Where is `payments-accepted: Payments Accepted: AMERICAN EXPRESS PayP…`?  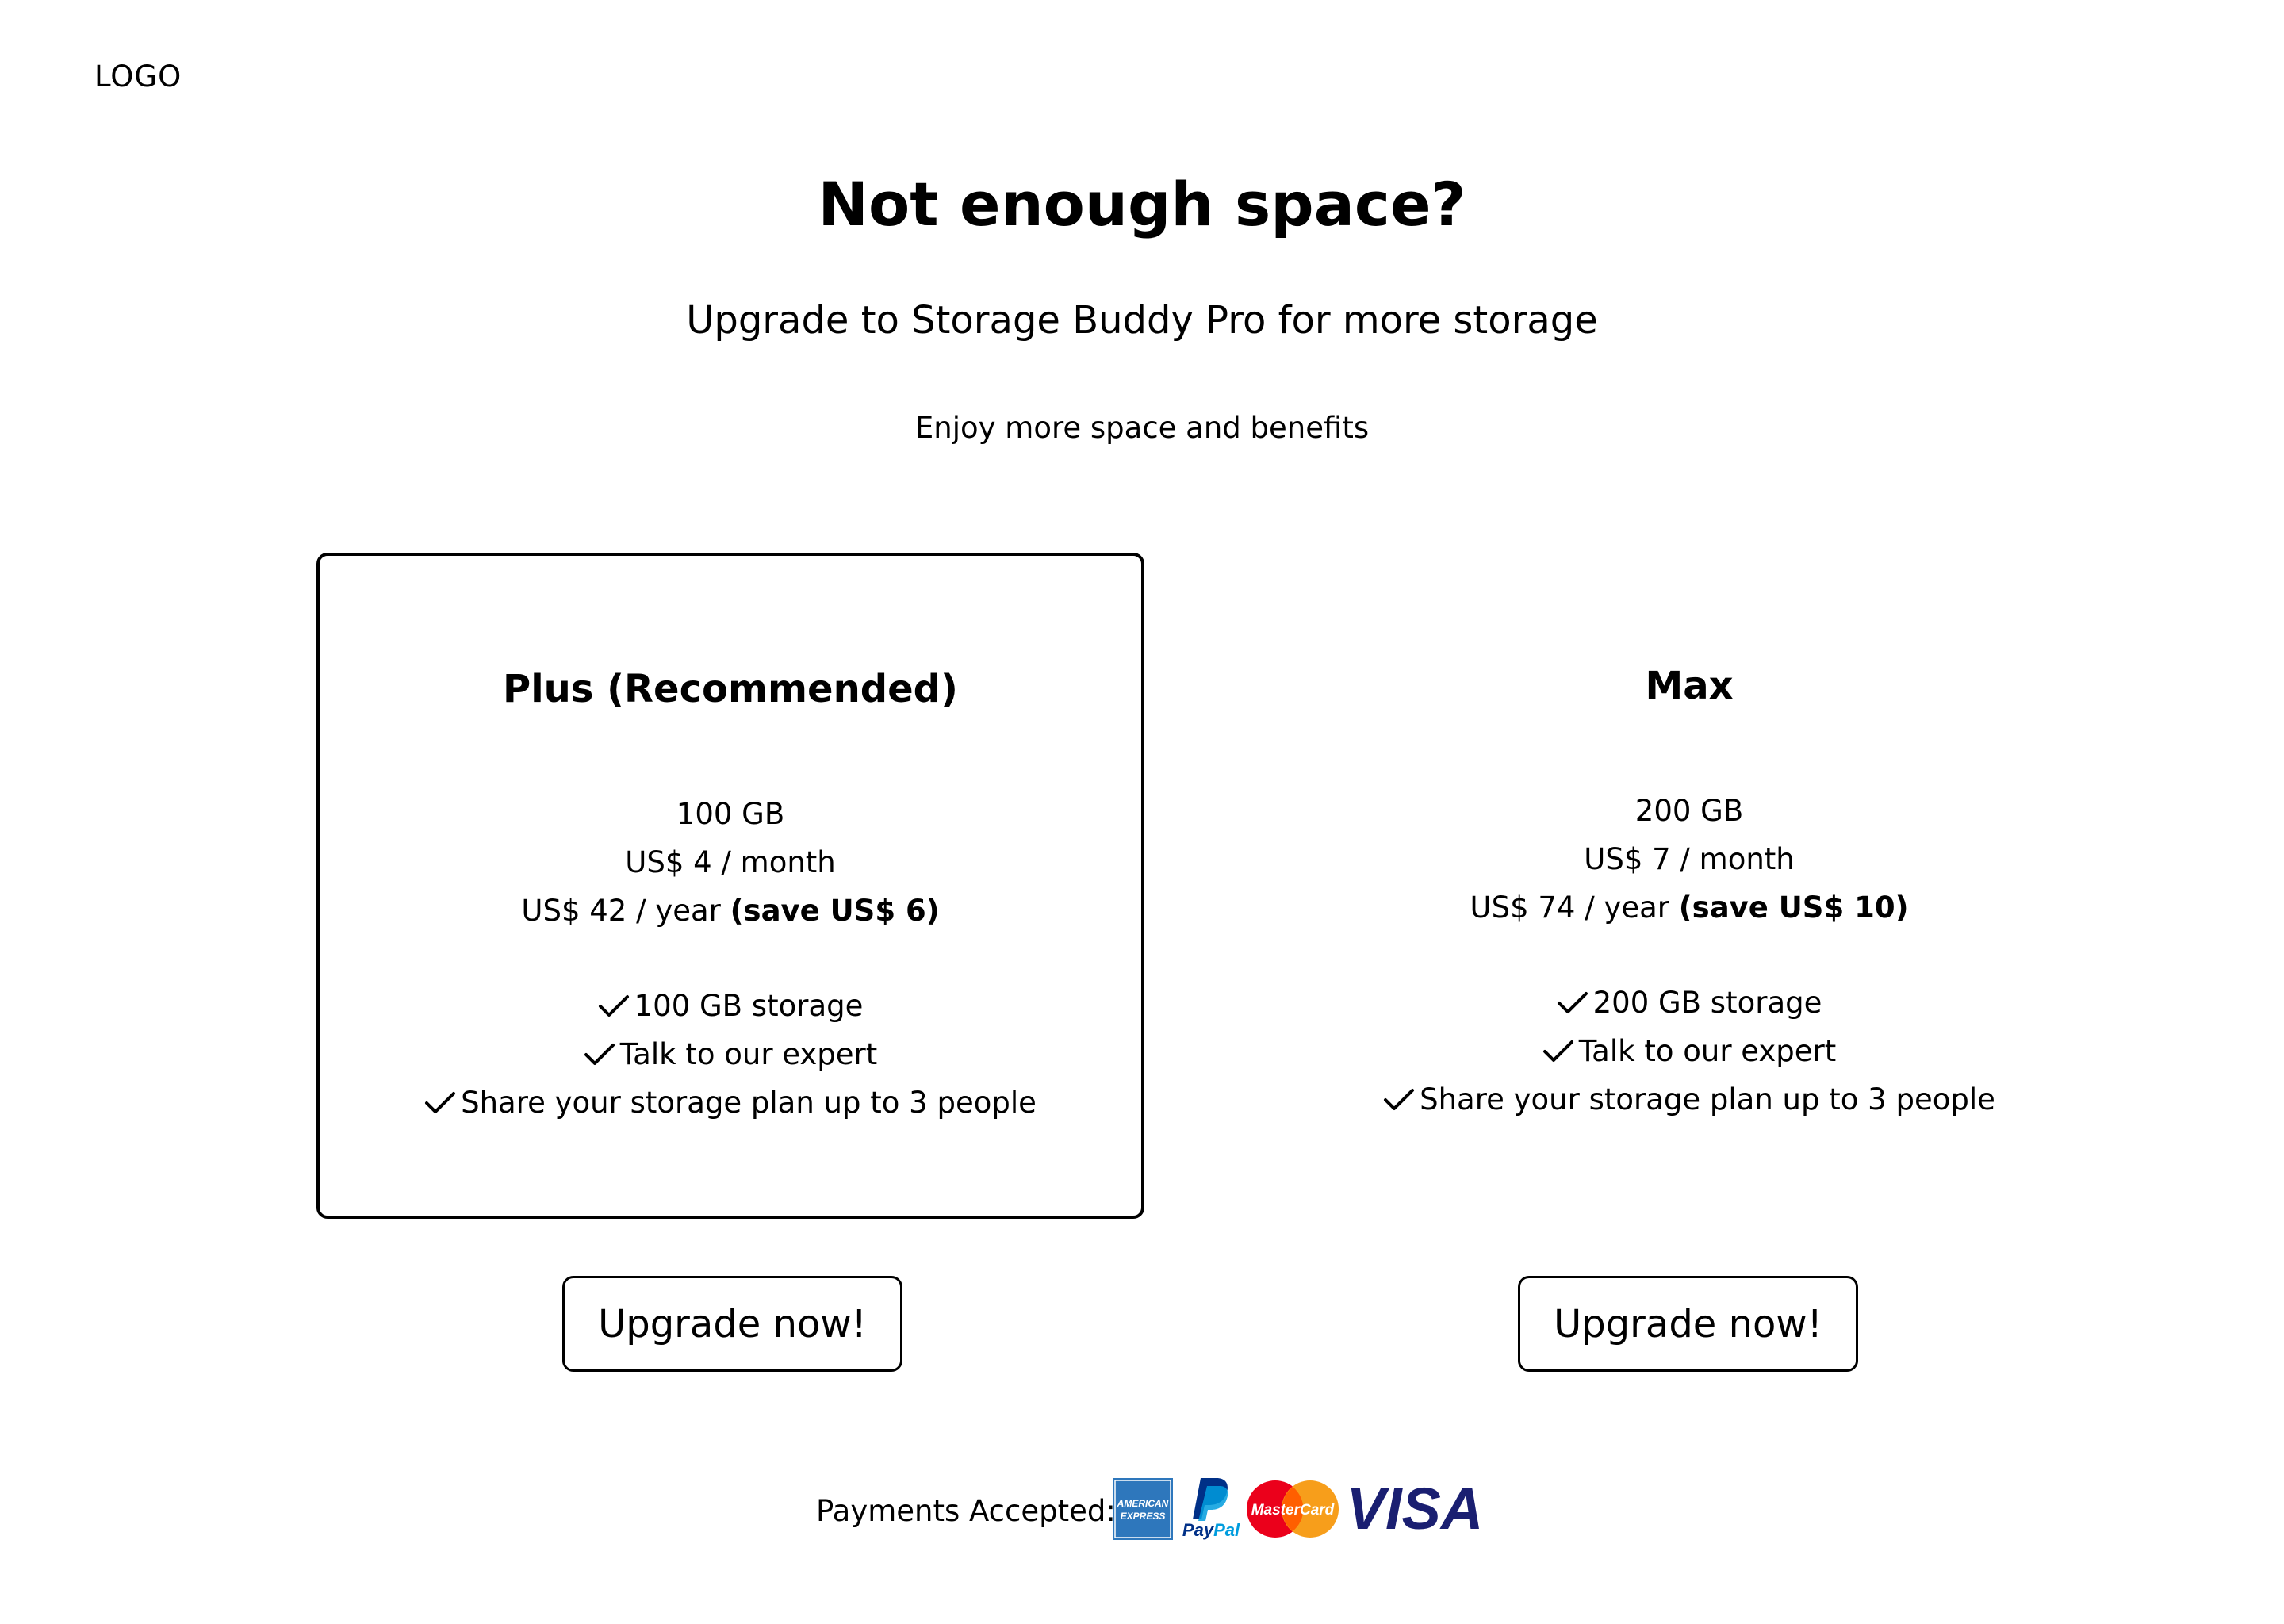
payments-accepted: Payments Accepted: AMERICAN EXPRESS PayP… is located at coordinates (1142, 1510).